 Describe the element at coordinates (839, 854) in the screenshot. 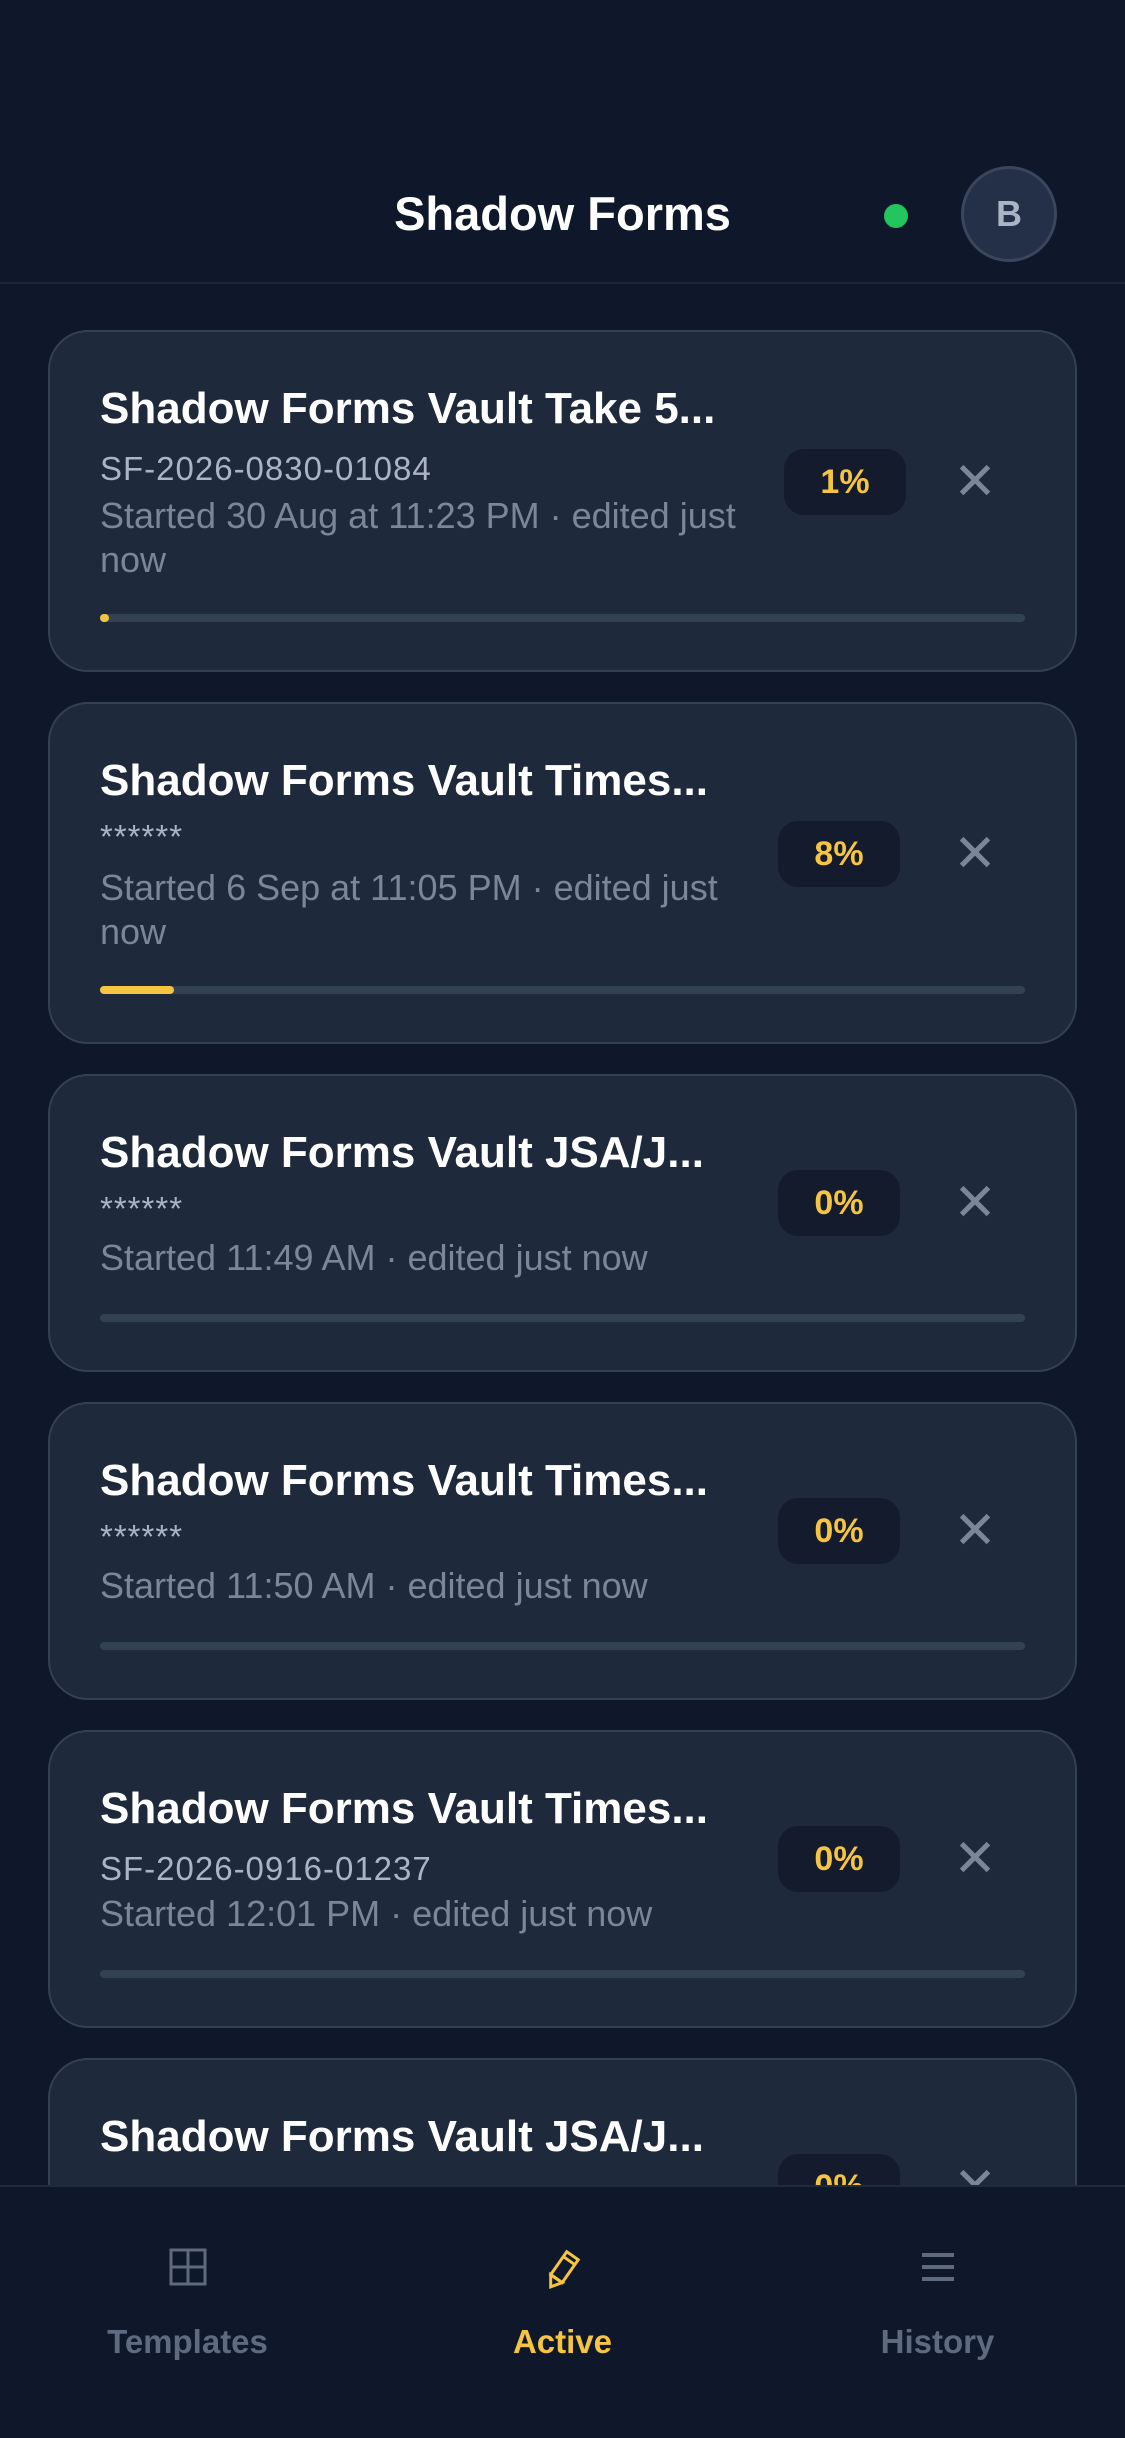

I see `progress-badge: 8%` at that location.